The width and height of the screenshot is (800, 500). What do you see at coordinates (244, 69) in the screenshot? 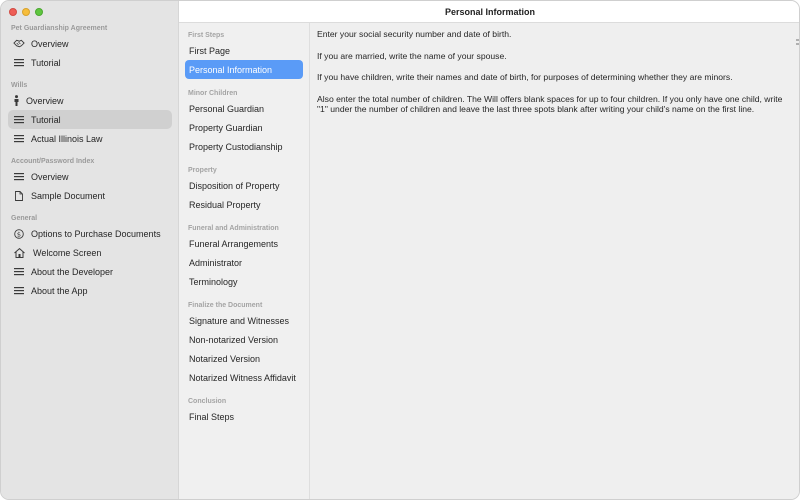
I see `topic-item-personal-information: Personal Information` at bounding box center [244, 69].